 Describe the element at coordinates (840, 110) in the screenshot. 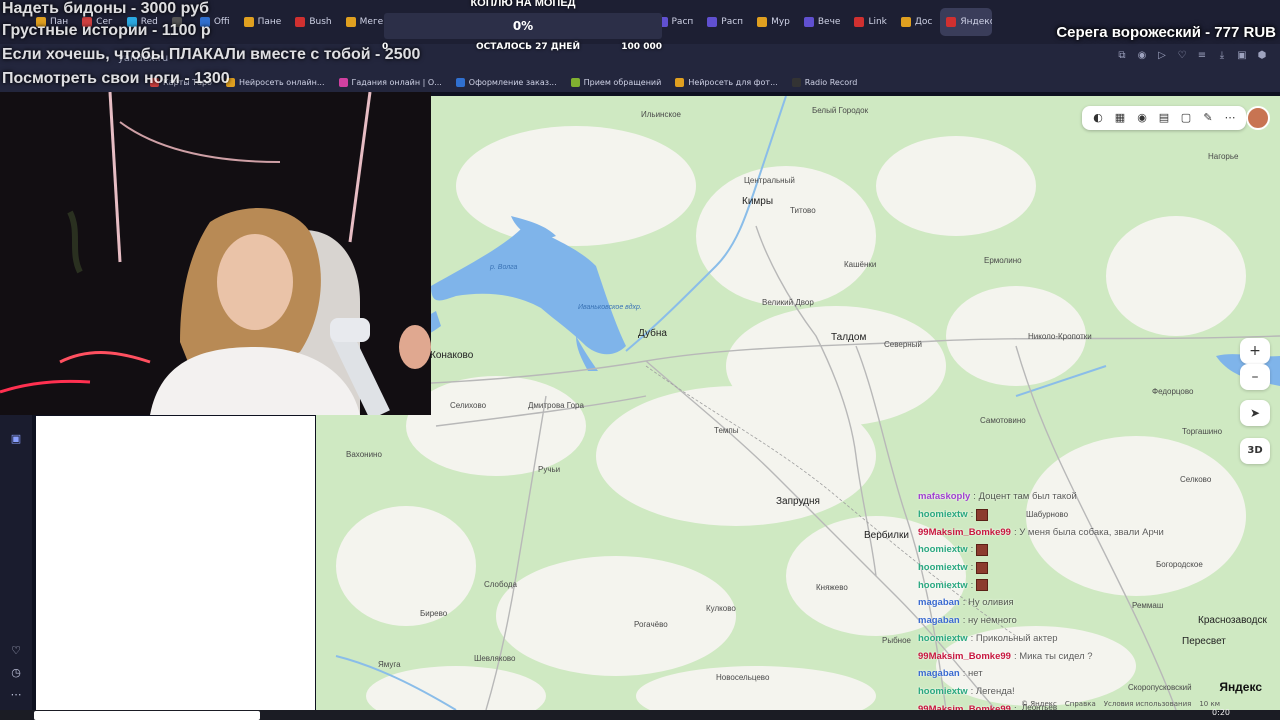

I see `map-place-label: Белый Городок` at that location.